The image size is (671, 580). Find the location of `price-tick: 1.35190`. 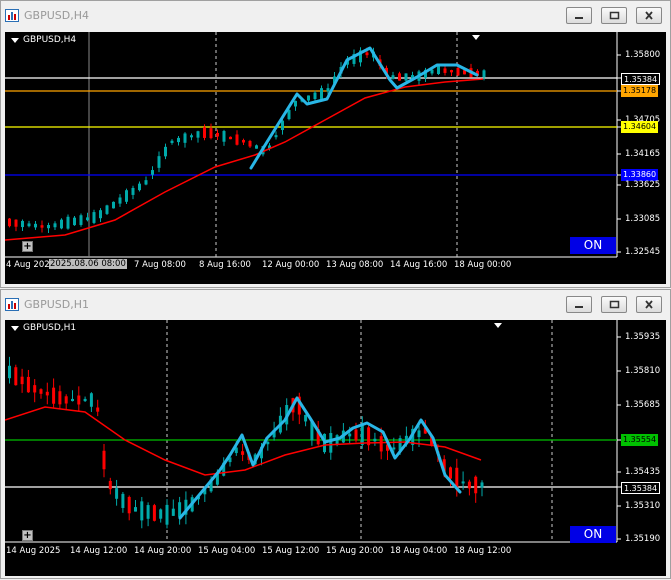

price-tick: 1.35190 is located at coordinates (643, 539).